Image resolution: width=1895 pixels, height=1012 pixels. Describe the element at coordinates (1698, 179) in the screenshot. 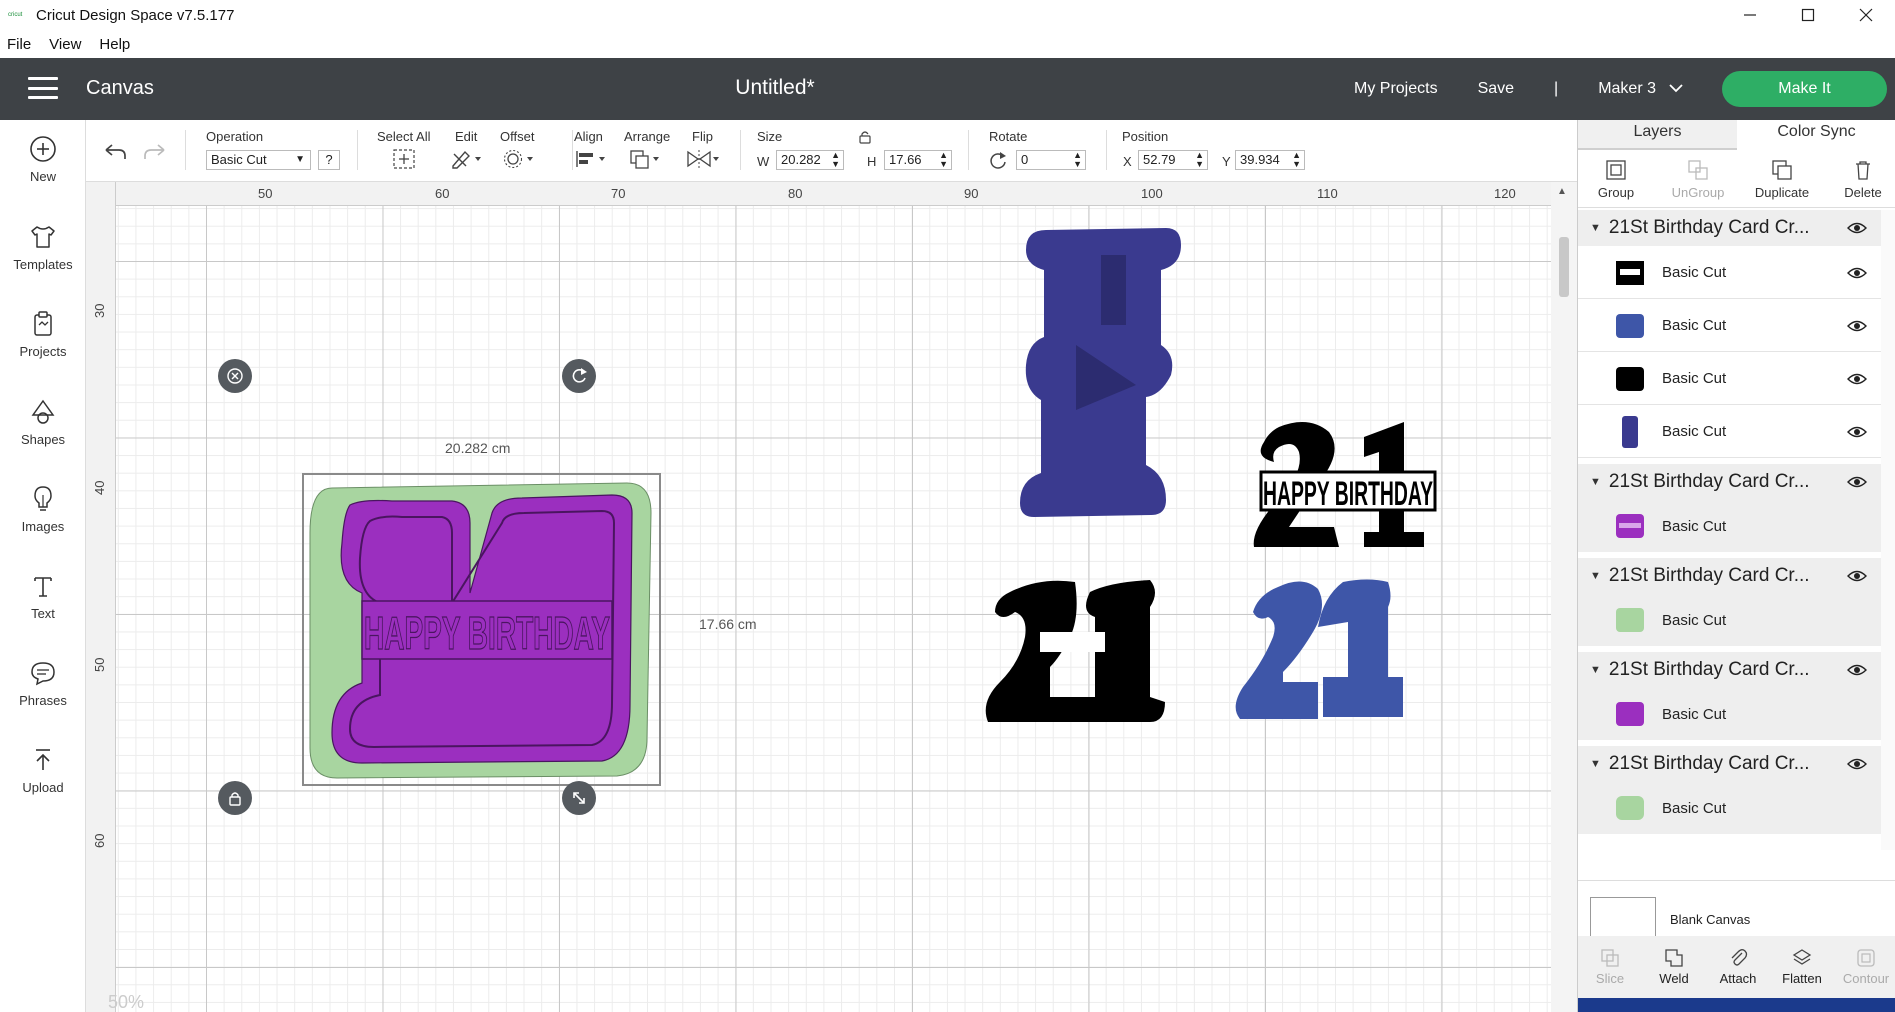

I see `ungroup-button: UnGroup` at that location.